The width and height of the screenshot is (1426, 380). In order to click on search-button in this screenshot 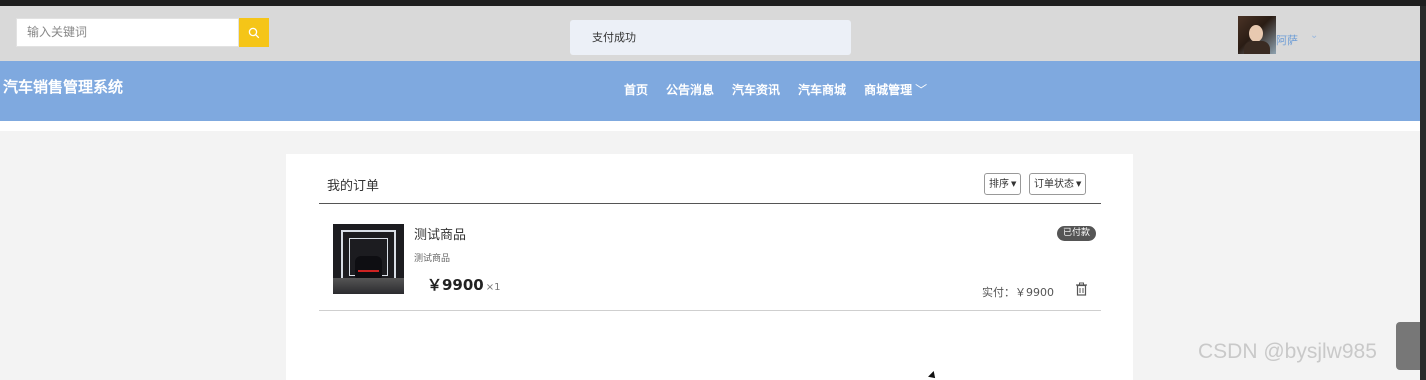, I will do `click(254, 32)`.